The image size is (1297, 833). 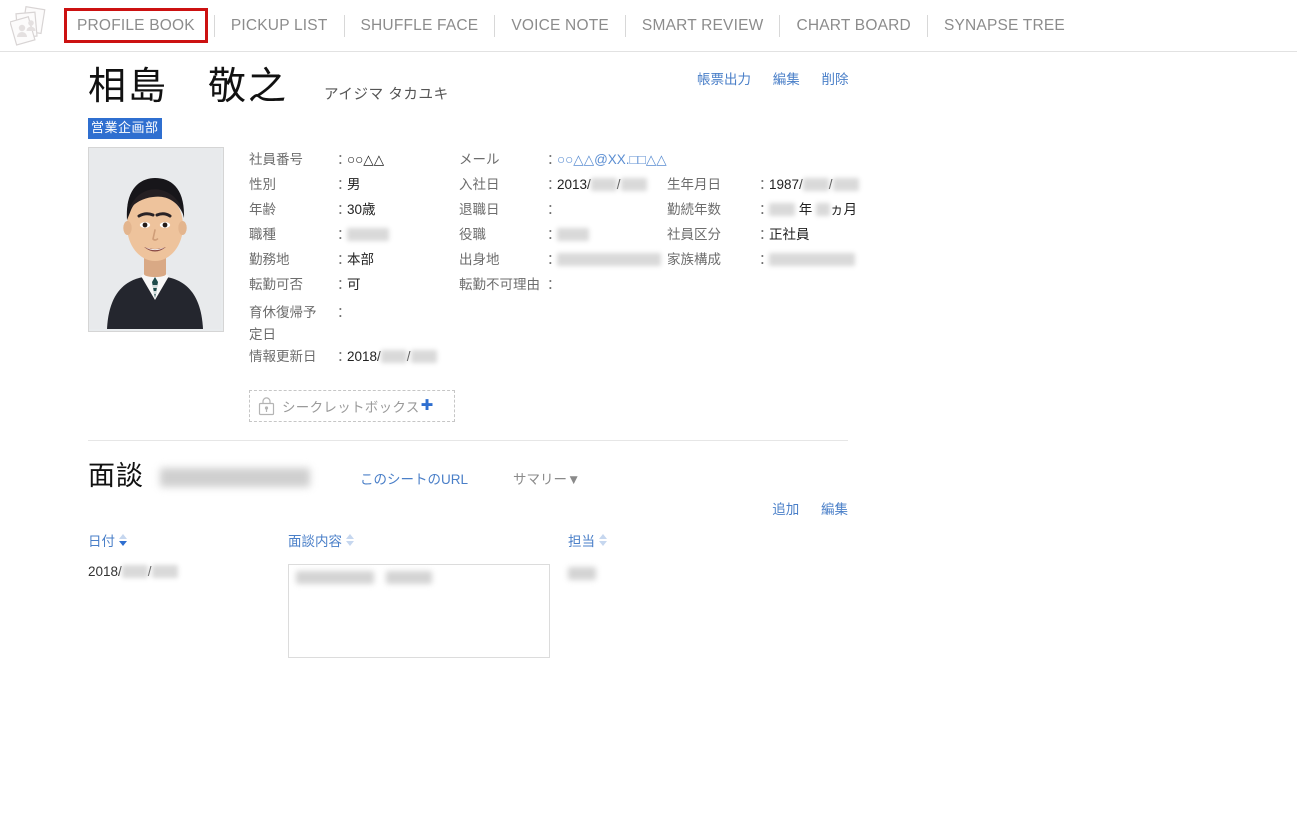 I want to click on field-label-relocation-reason: 転勤不可理由, so click(x=499, y=284).